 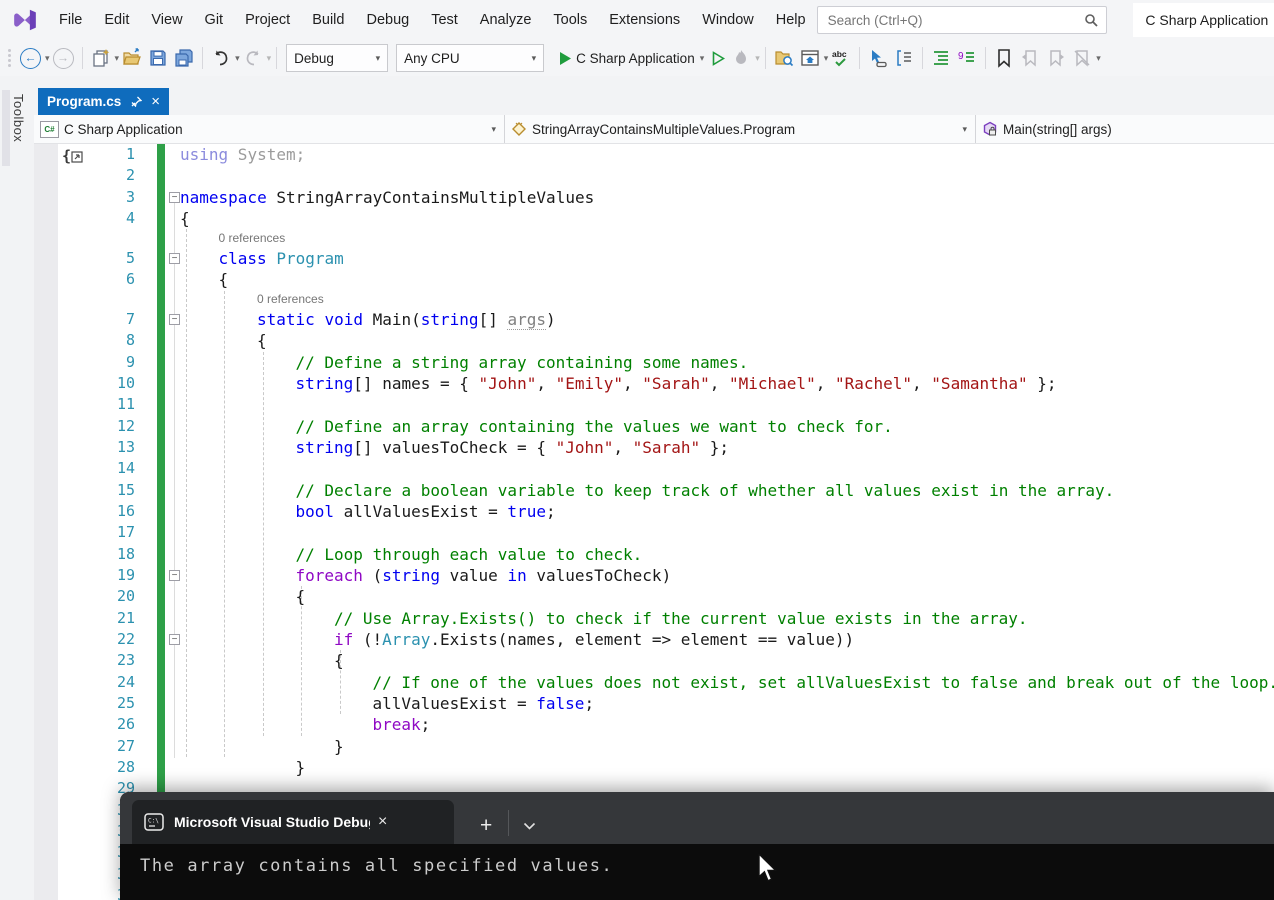 I want to click on menu-analyze: Analyze, so click(x=506, y=20).